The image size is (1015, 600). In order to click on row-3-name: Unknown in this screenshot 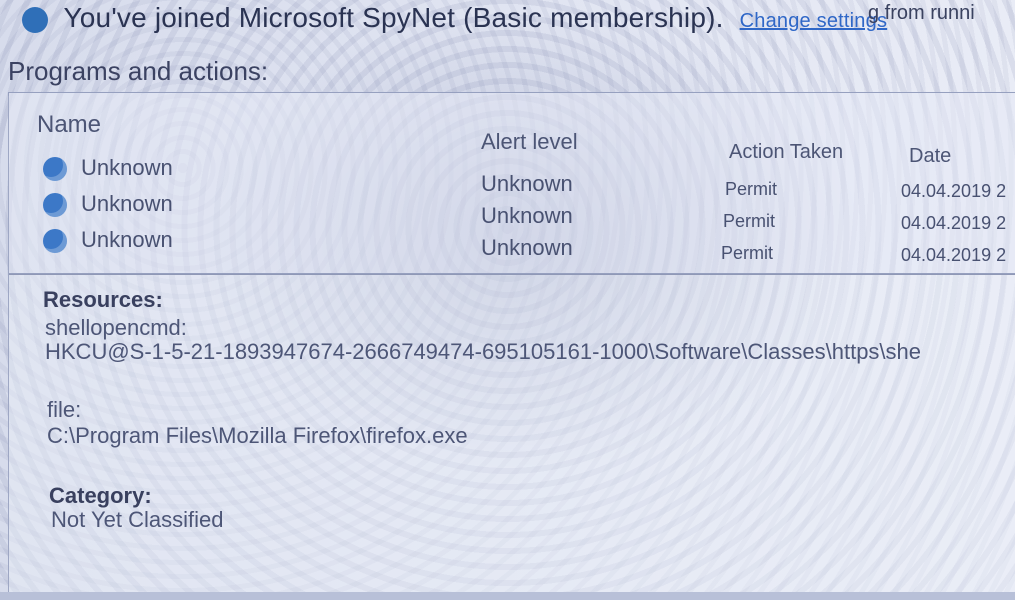, I will do `click(127, 240)`.